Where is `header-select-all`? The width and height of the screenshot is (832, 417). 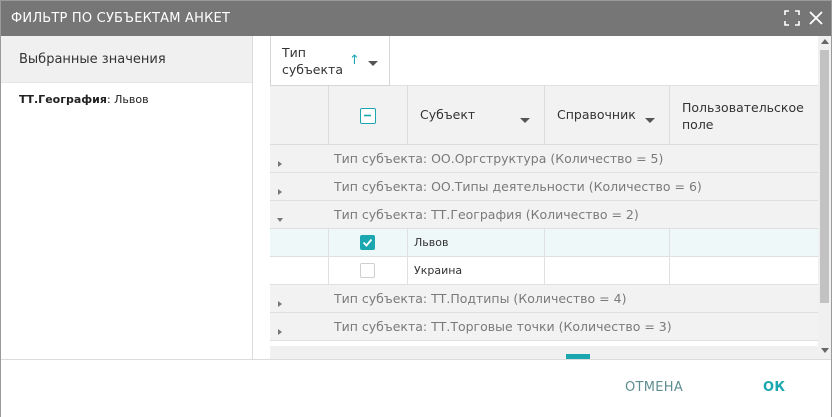
header-select-all is located at coordinates (368, 115).